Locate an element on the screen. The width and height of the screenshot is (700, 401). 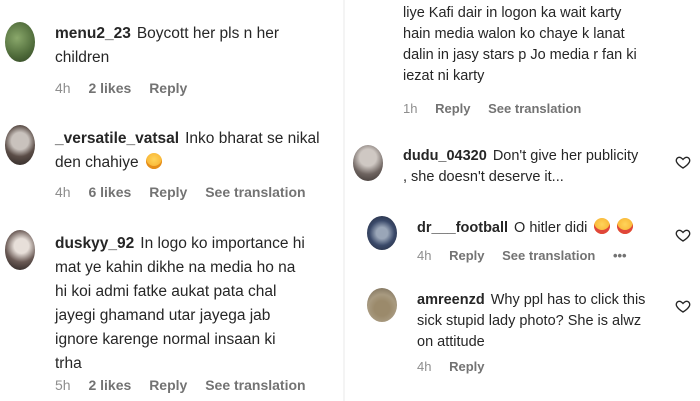
comment-line: iezat ni karty is located at coordinates (444, 76).